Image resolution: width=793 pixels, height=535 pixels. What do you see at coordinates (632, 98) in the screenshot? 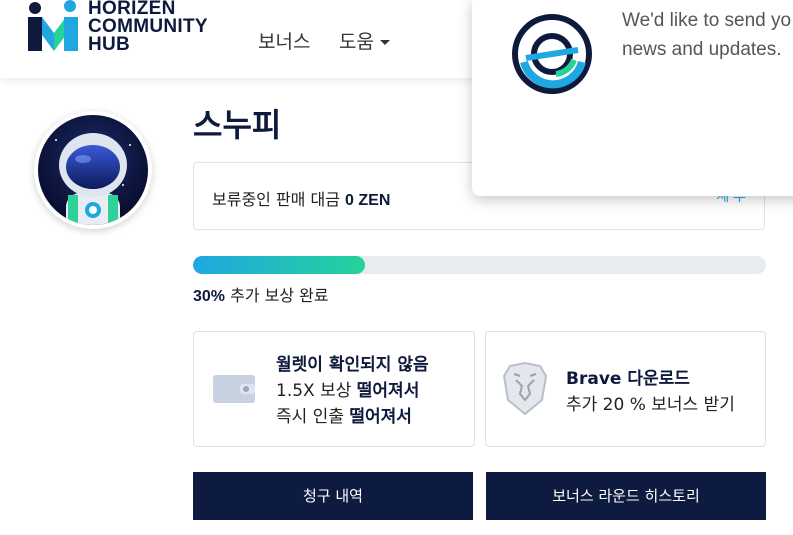
I see `notification-prompt: We'd like to send yo news and updates.` at bounding box center [632, 98].